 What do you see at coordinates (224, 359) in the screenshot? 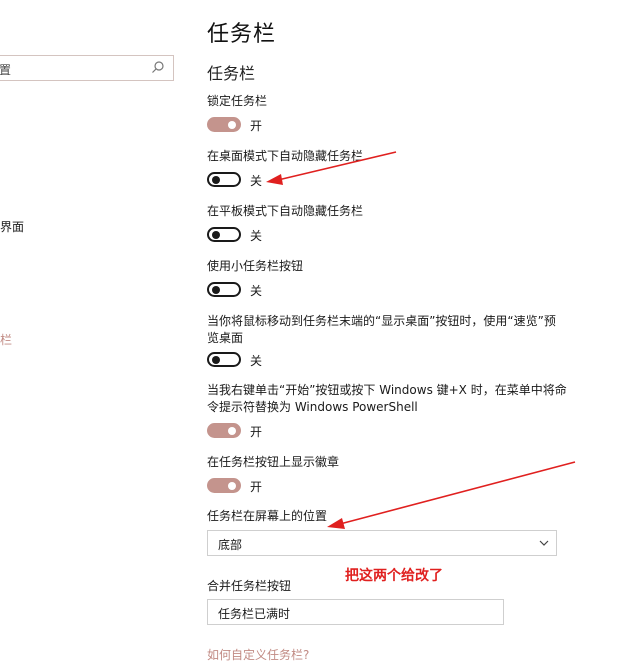
I see `peek-toggle` at bounding box center [224, 359].